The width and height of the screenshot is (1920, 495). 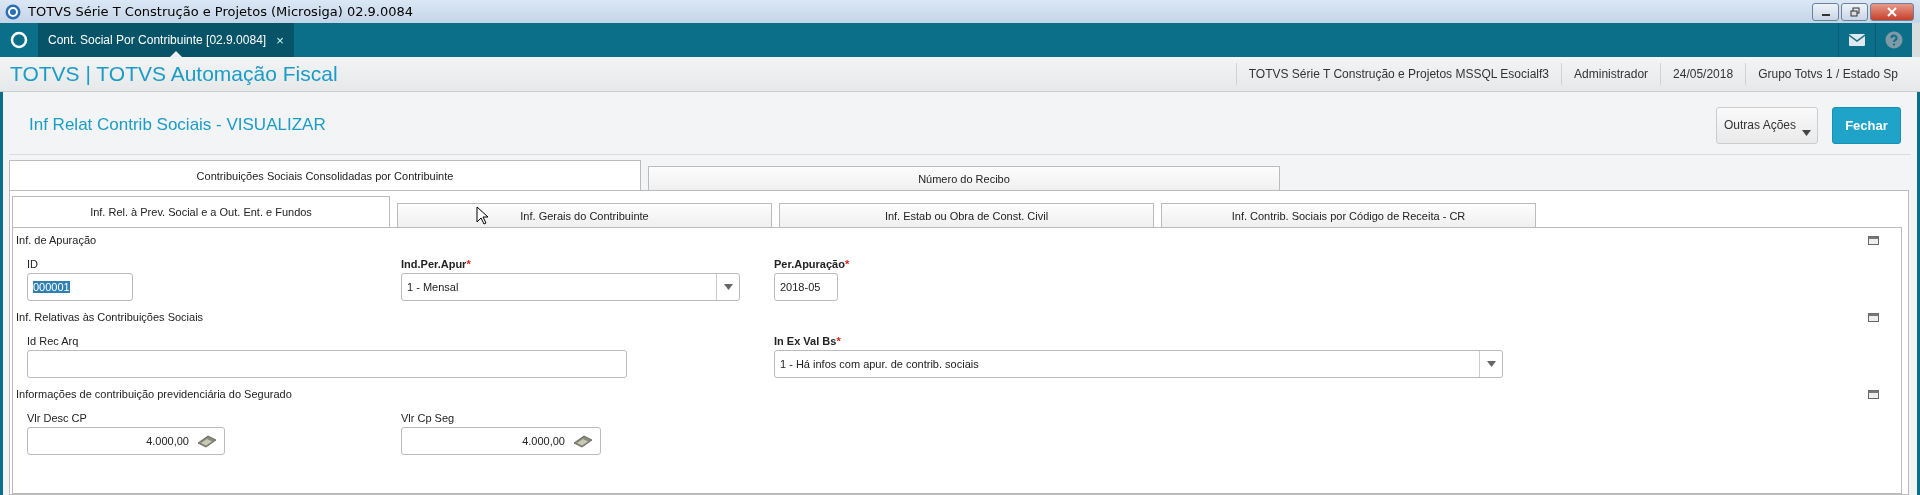 I want to click on tab: Inf. Estab ou Obra de Const. Civil, so click(x=966, y=215).